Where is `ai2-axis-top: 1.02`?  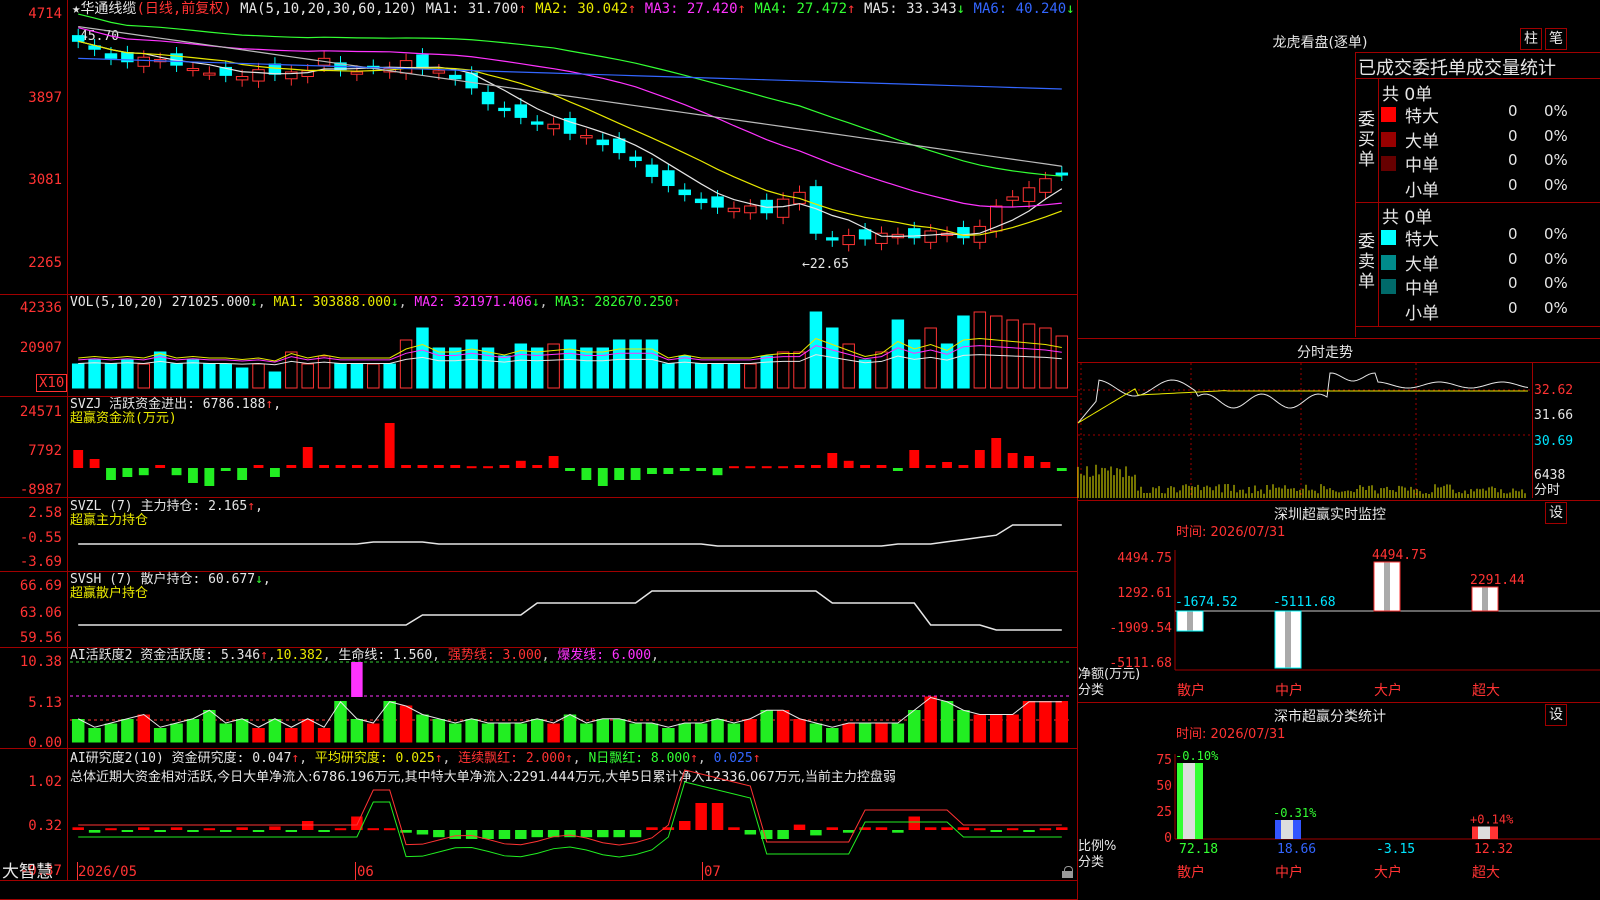
ai2-axis-top: 1.02 is located at coordinates (31, 782).